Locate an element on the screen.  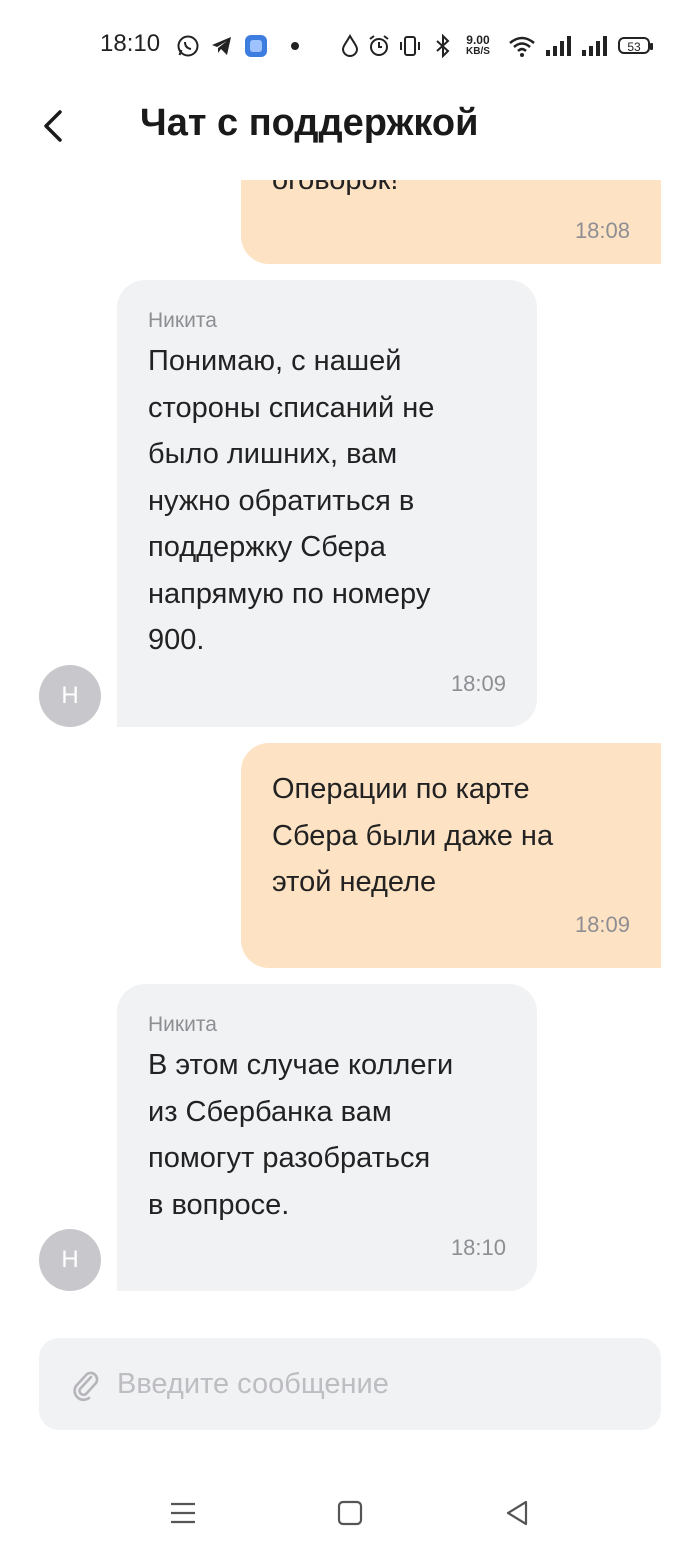
network-speed-unit: KB/S is located at coordinates (478, 51).